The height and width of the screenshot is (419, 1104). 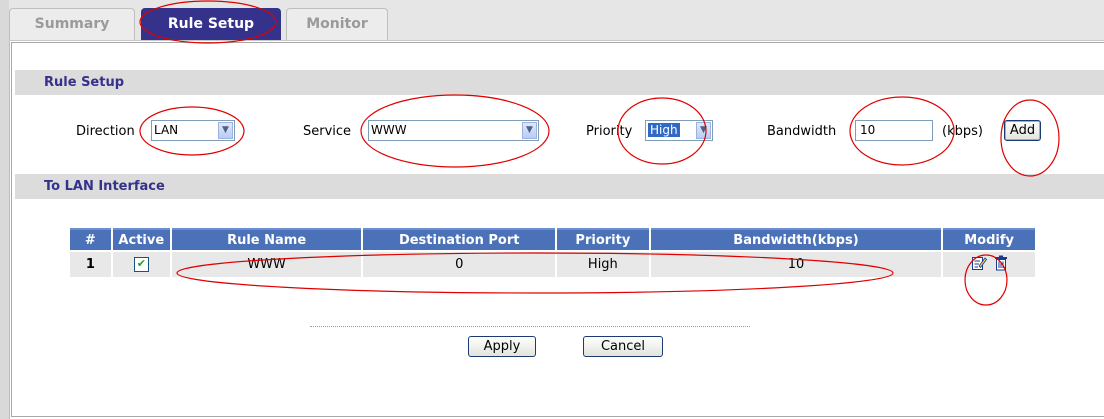 I want to click on active-checkbox: ✔, so click(x=141, y=264).